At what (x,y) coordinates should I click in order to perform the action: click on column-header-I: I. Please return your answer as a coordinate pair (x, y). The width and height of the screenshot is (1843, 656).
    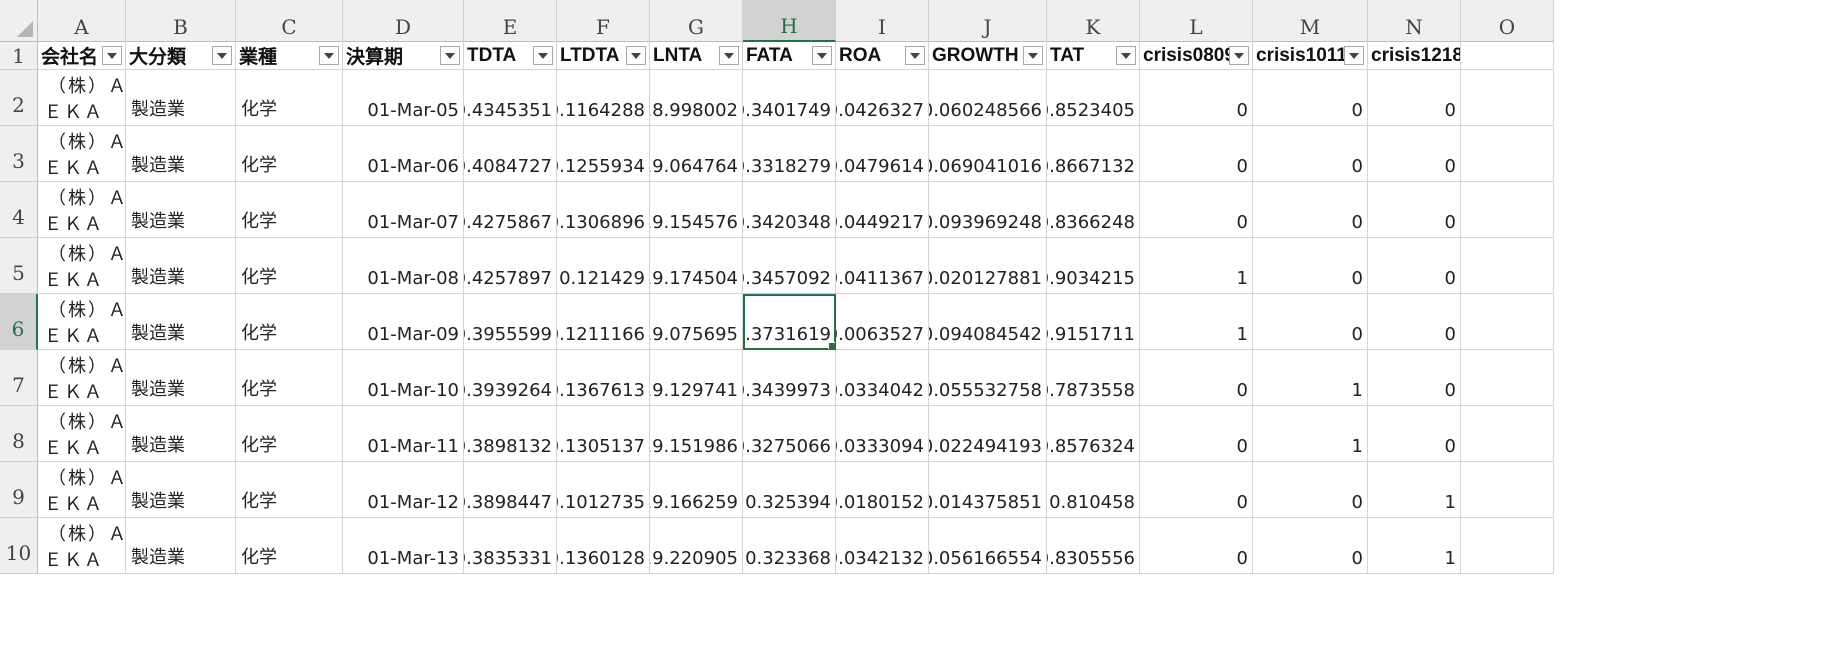
    Looking at the image, I should click on (882, 21).